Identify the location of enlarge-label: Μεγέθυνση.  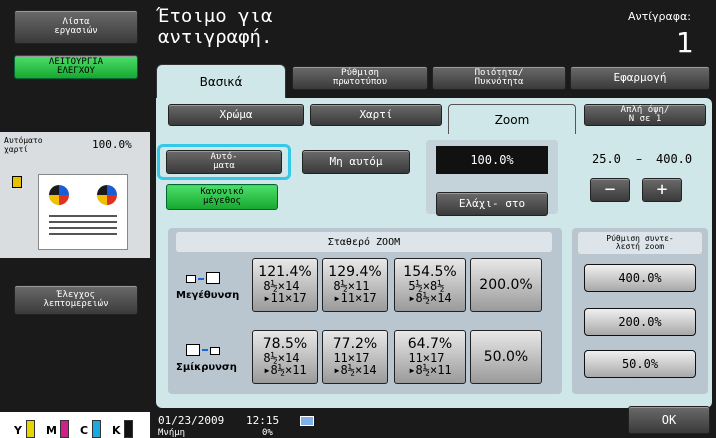
(208, 295).